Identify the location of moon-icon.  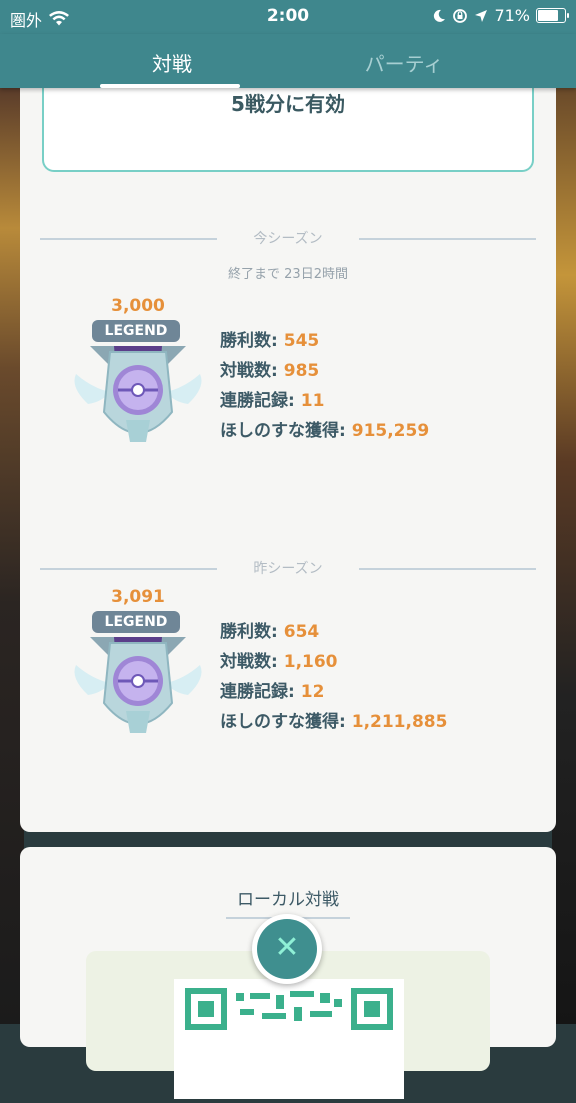
(440, 15).